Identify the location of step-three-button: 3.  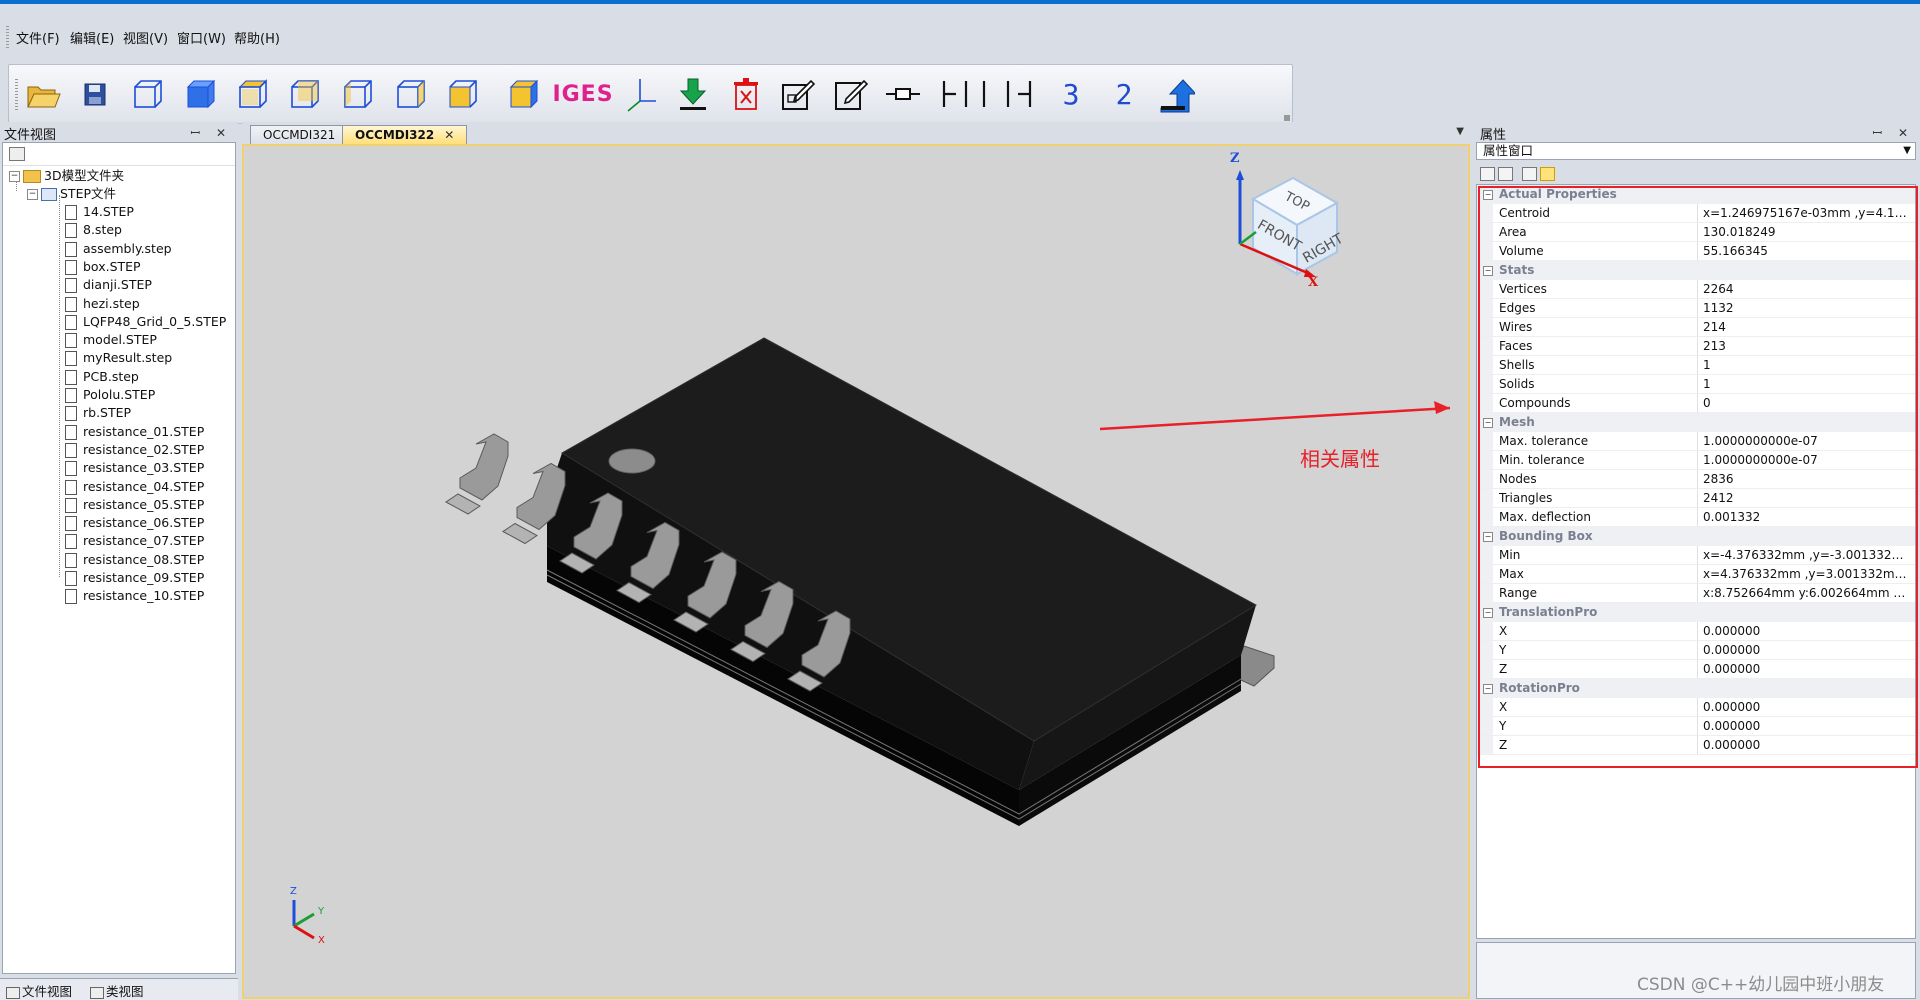
(1071, 94).